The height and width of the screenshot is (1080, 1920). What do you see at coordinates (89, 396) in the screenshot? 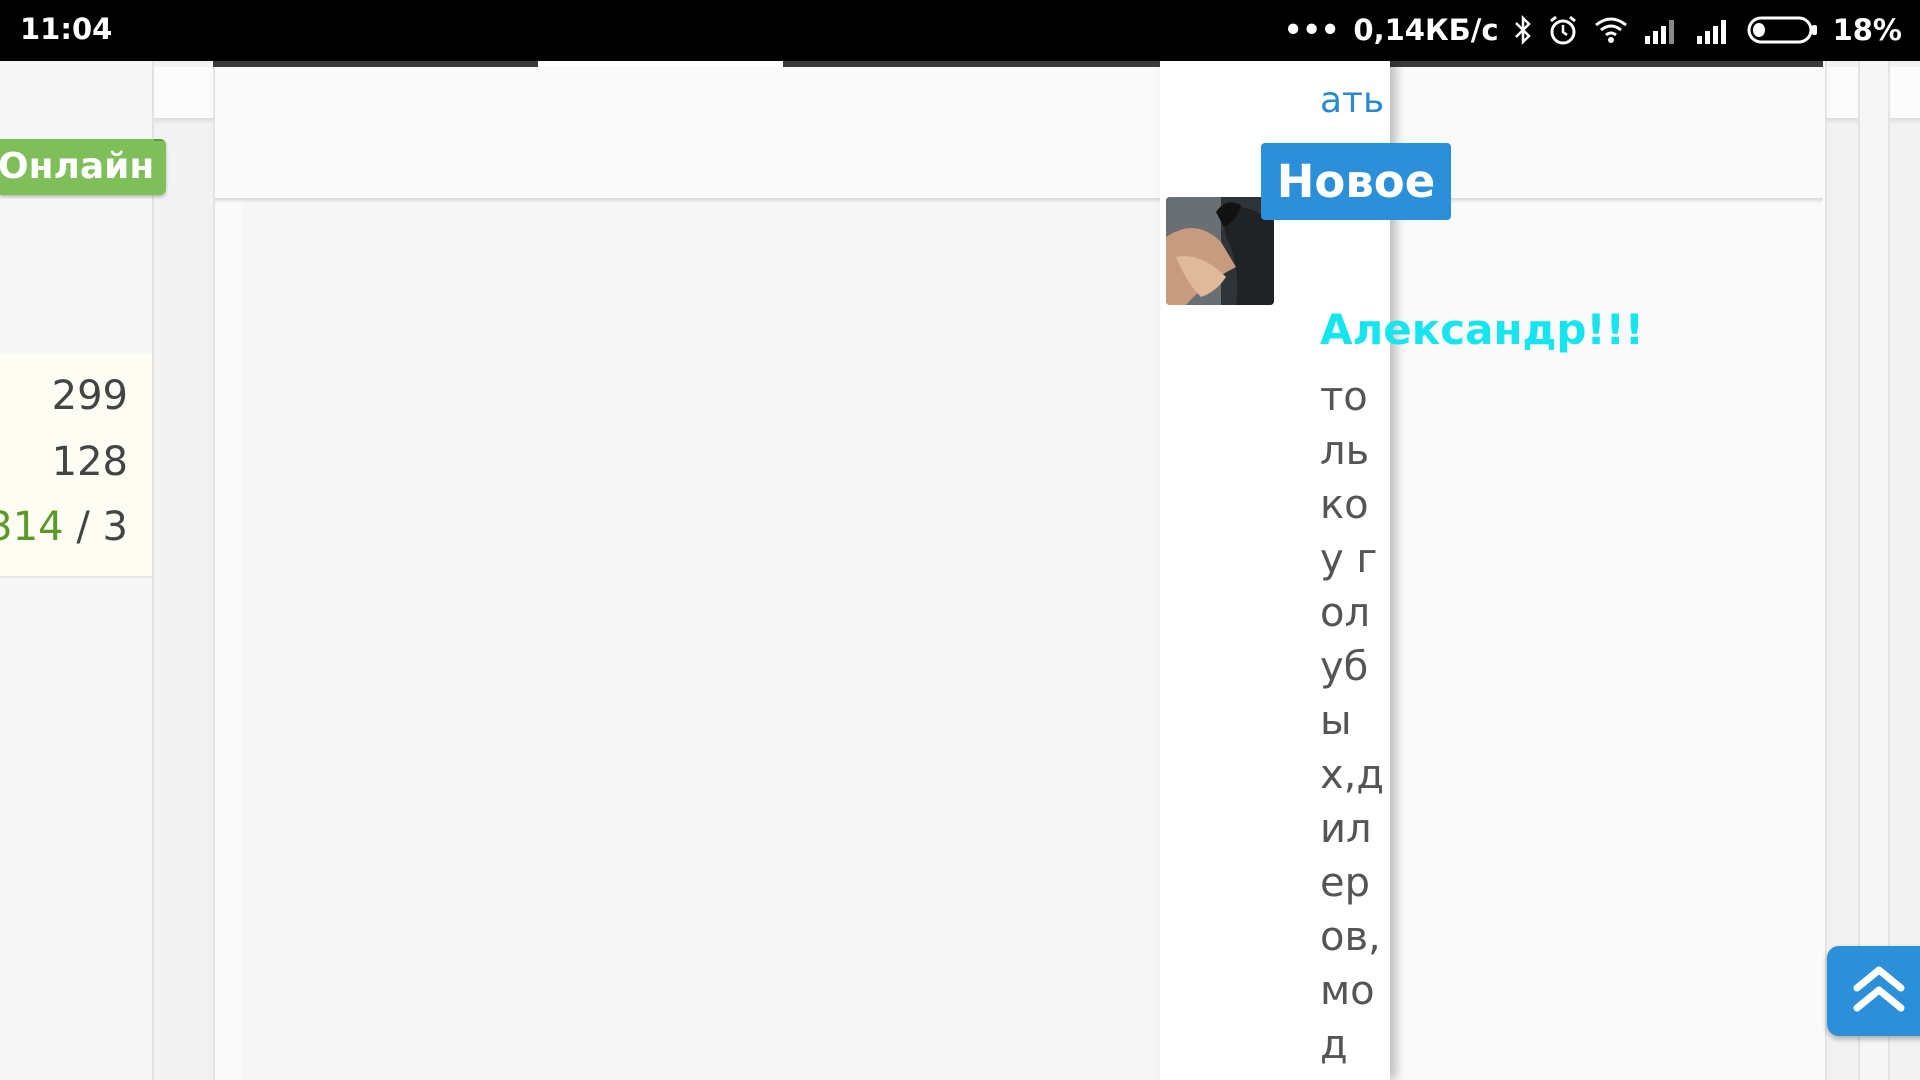
I see `stat-value: 299` at bounding box center [89, 396].